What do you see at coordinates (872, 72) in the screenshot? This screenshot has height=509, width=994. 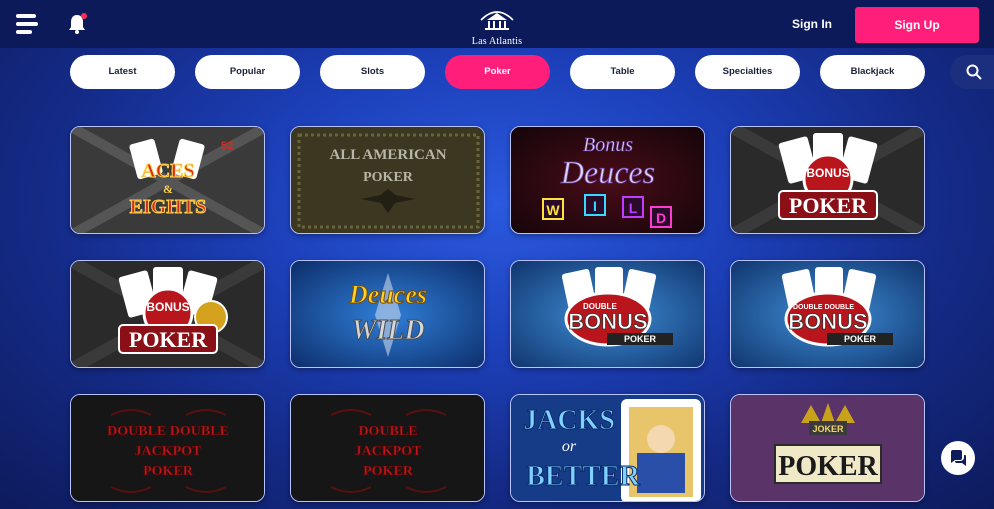 I see `tab-blackjack: Blackjack` at bounding box center [872, 72].